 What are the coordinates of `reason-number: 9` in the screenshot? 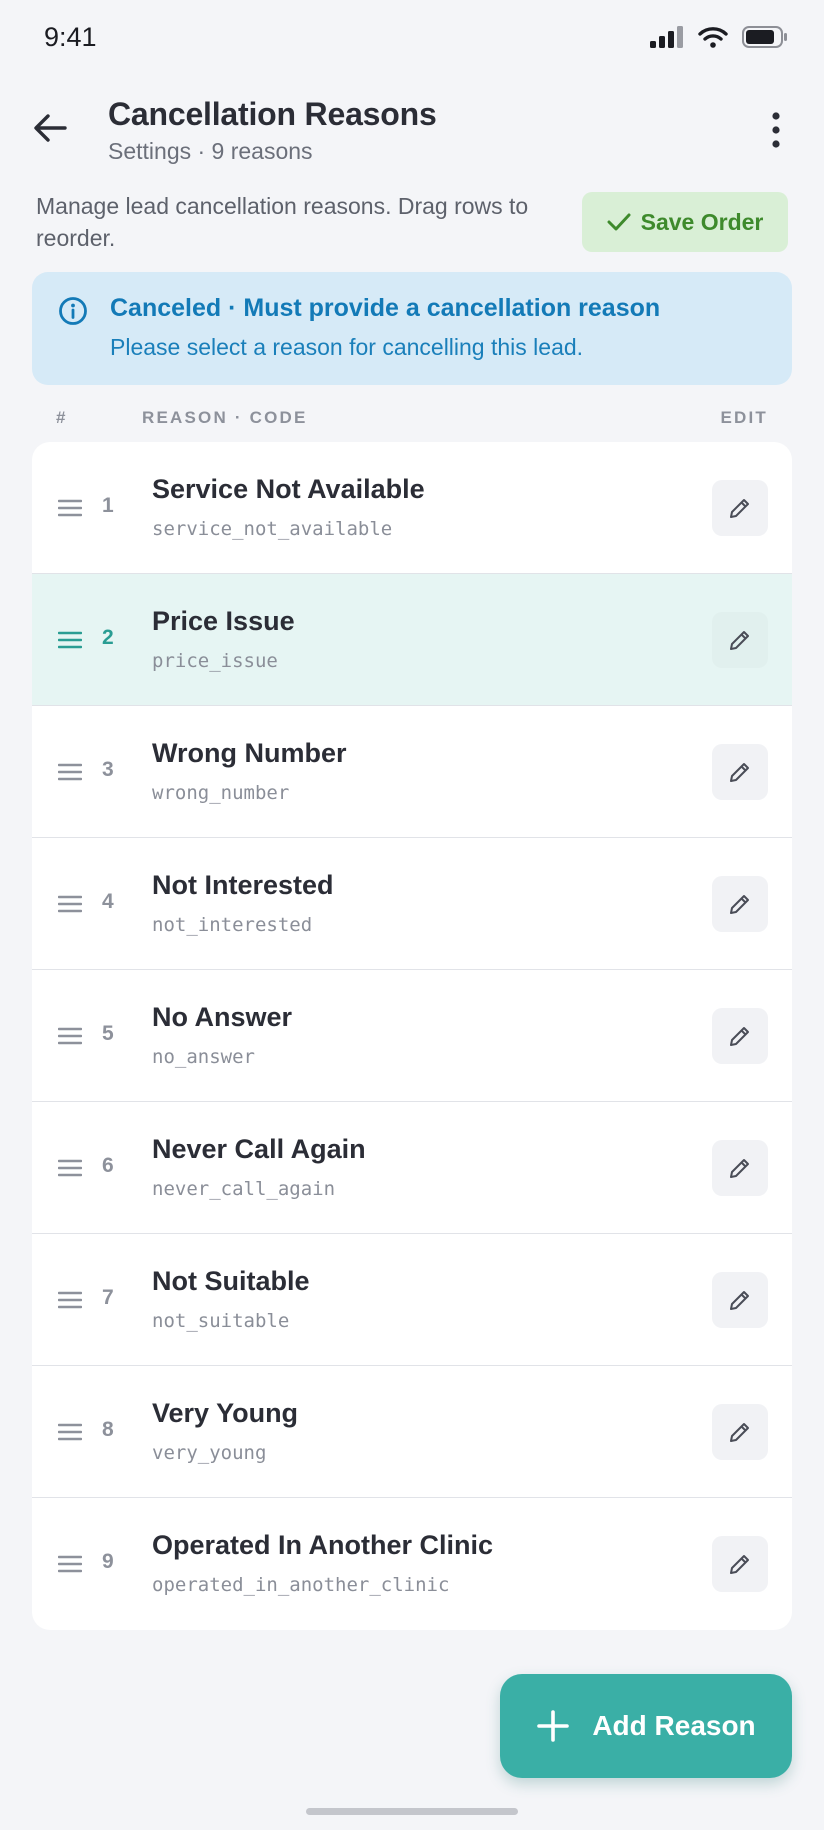 It's located at (108, 1561).